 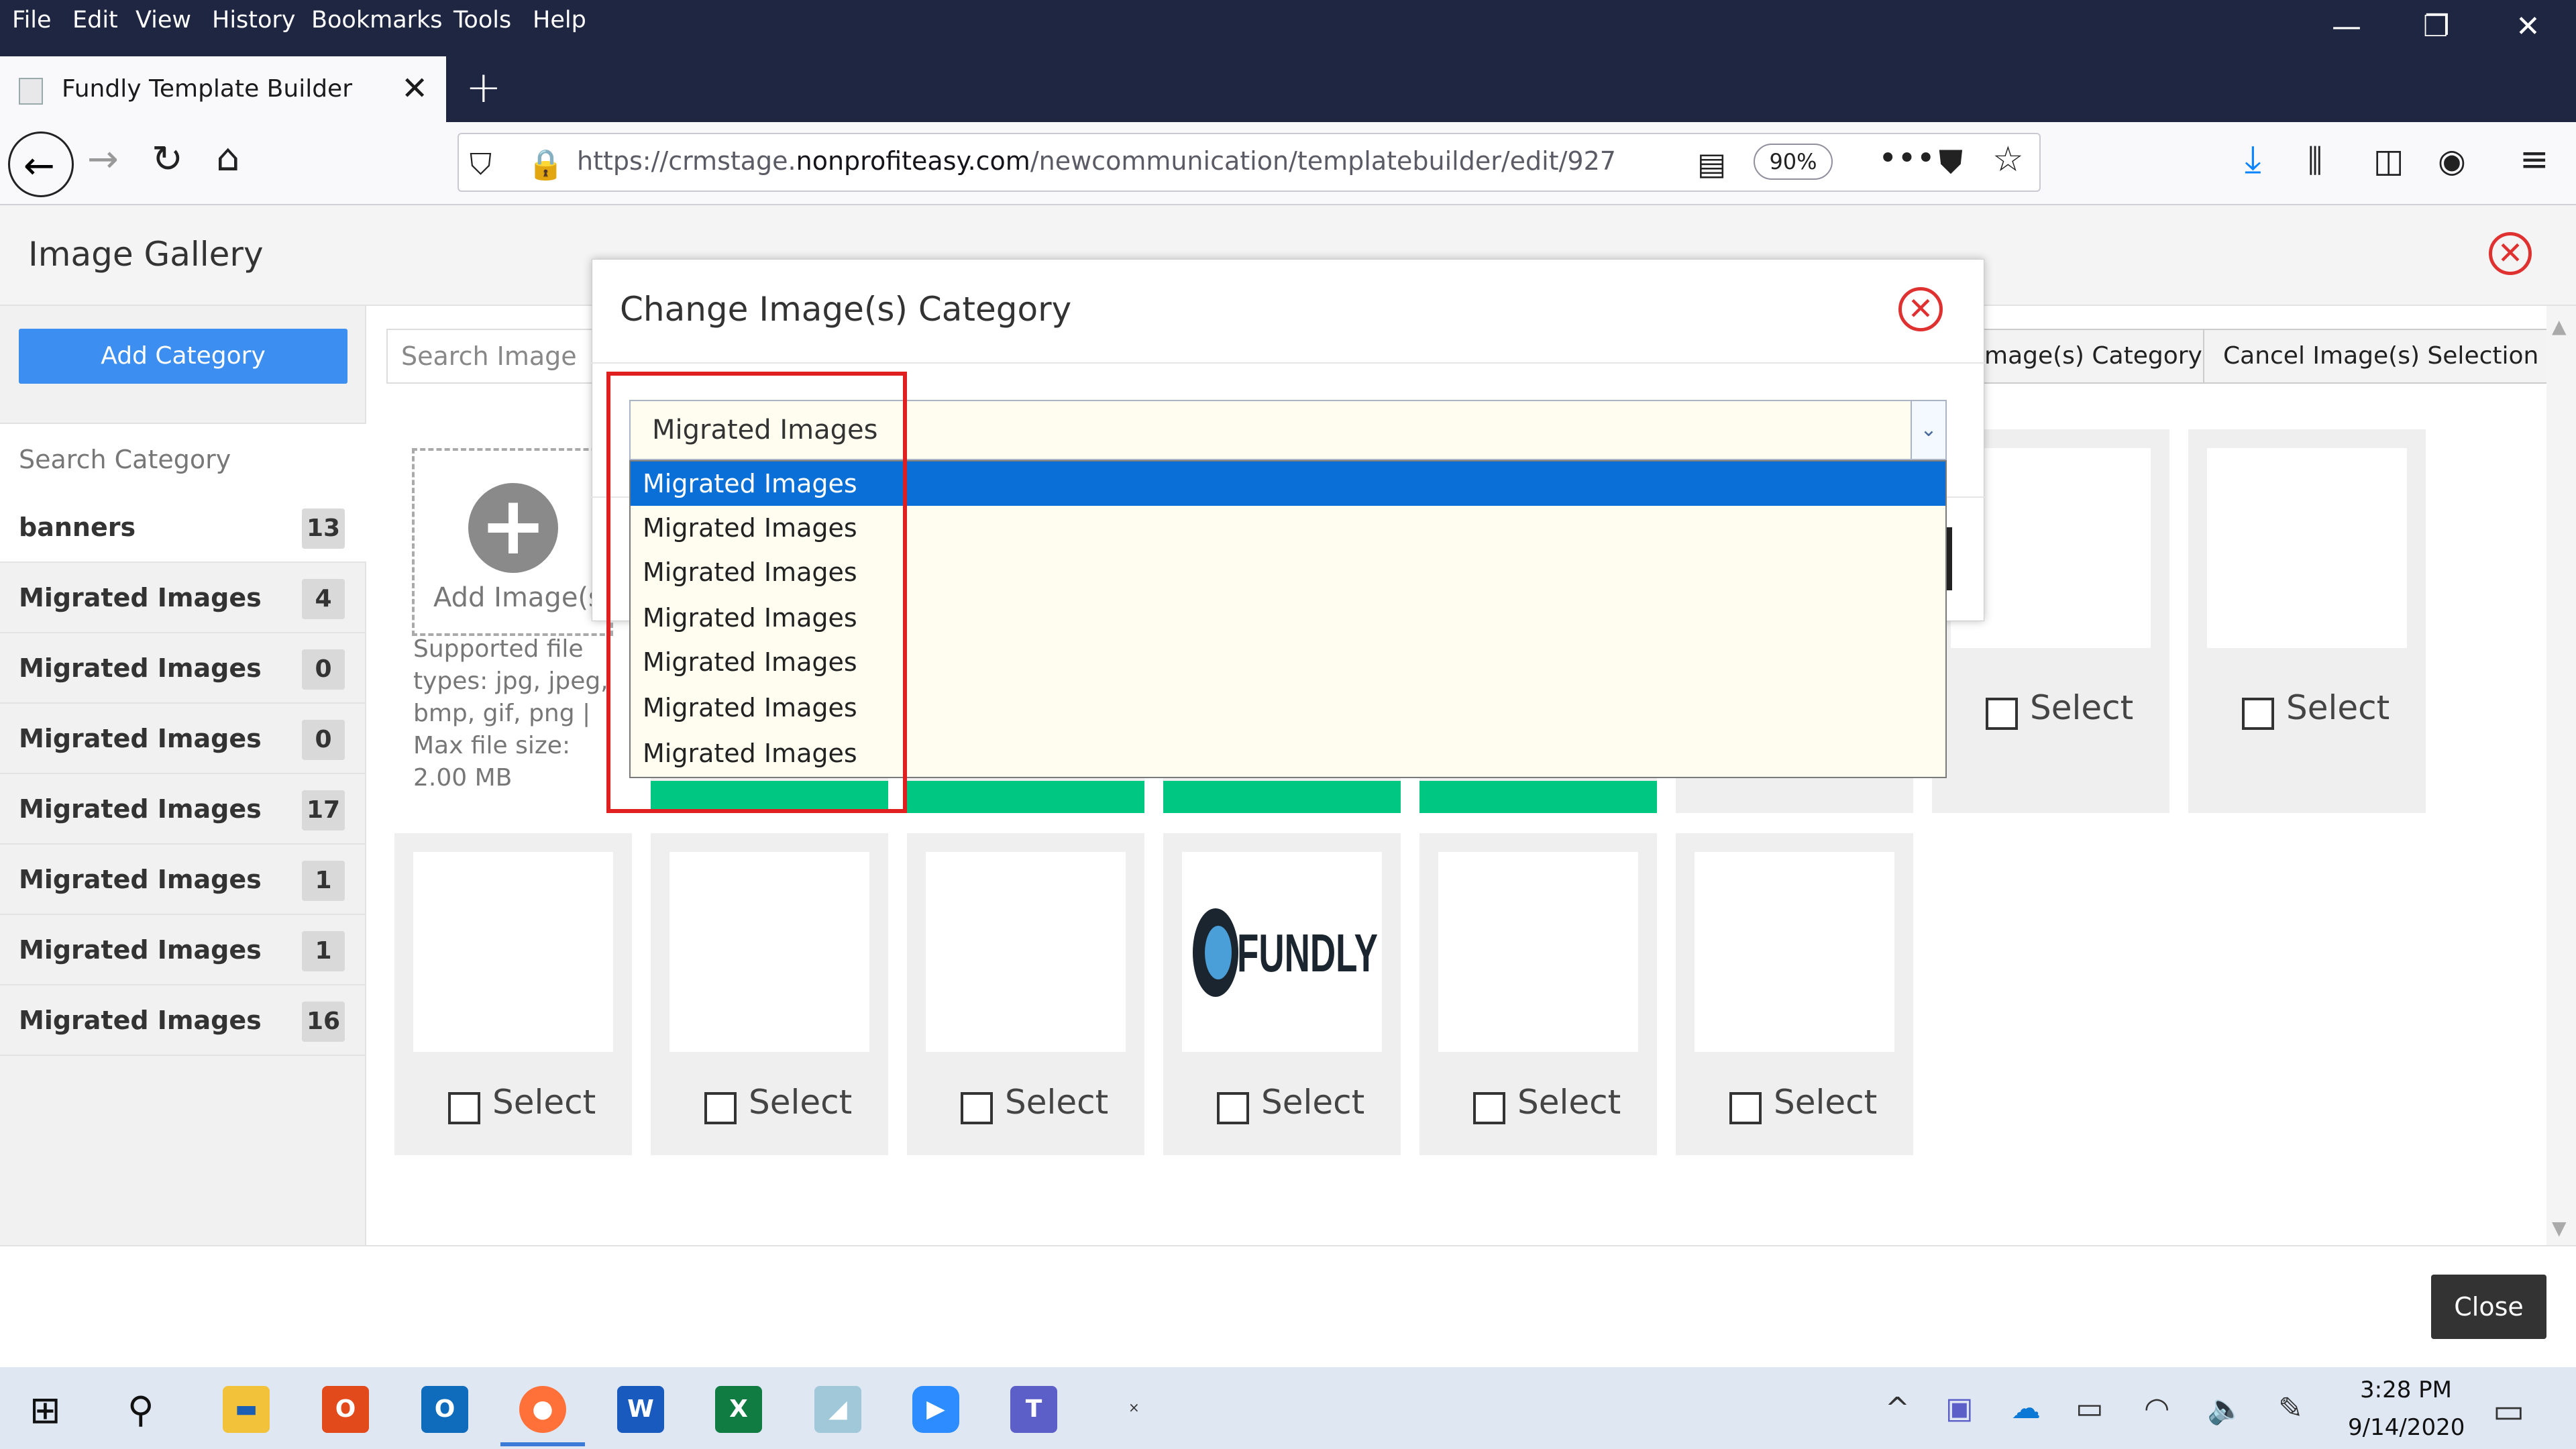 What do you see at coordinates (2346, 27) in the screenshot?
I see `minimize-icon: —` at bounding box center [2346, 27].